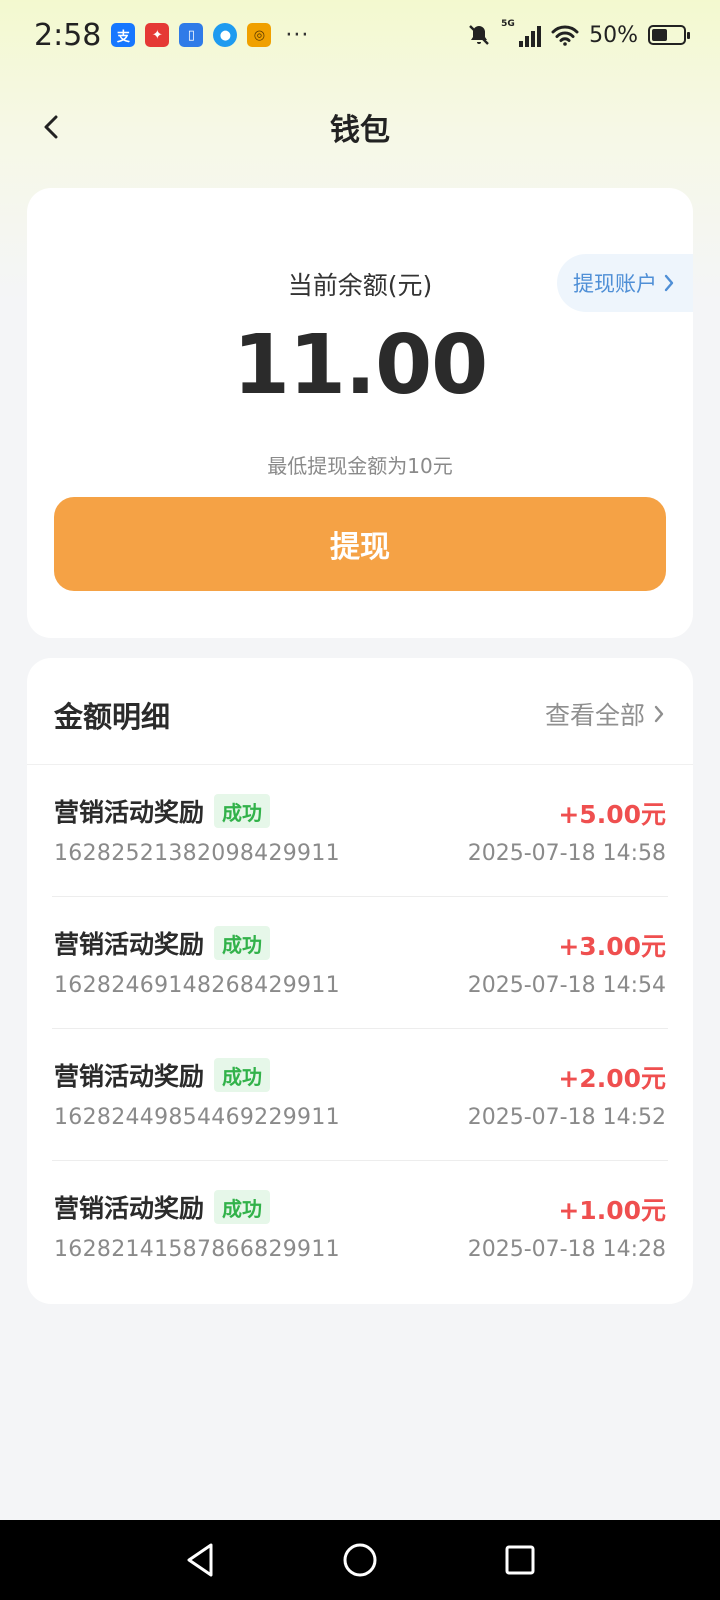 This screenshot has height=1600, width=720. What do you see at coordinates (112, 717) in the screenshot?
I see `details-title: 金额明细` at bounding box center [112, 717].